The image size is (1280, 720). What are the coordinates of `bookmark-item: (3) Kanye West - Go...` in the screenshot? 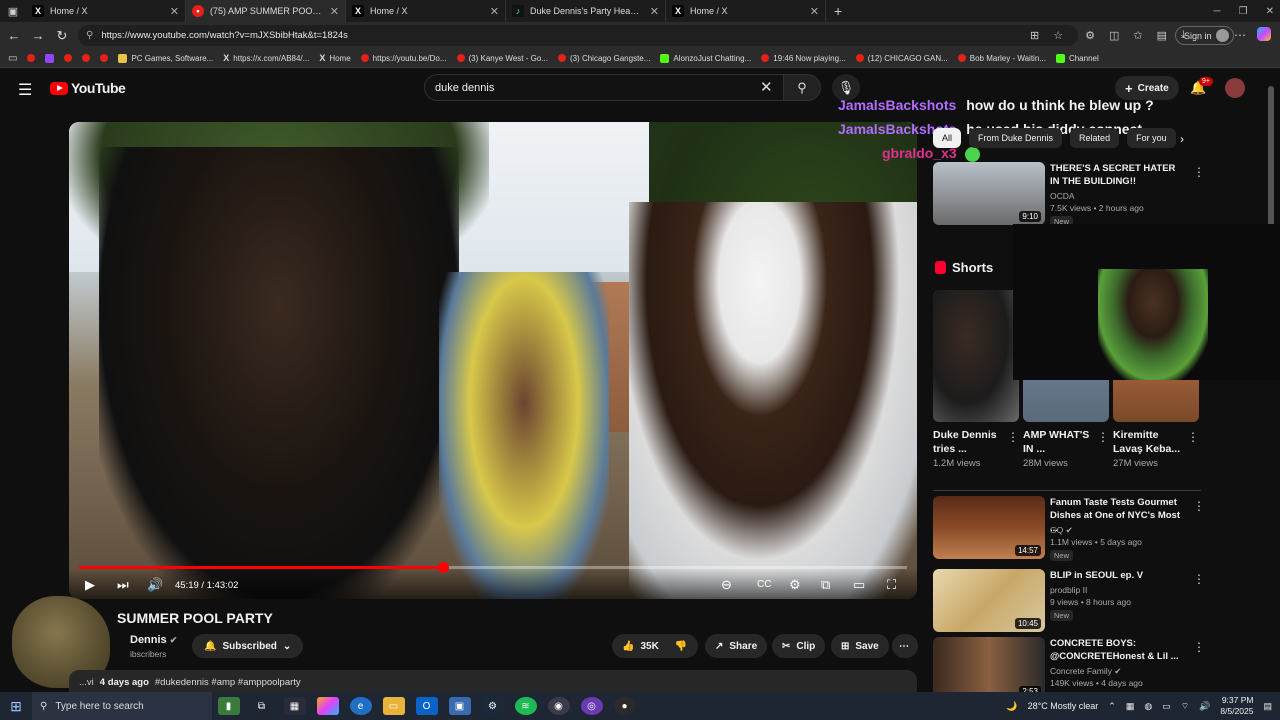 It's located at (502, 58).